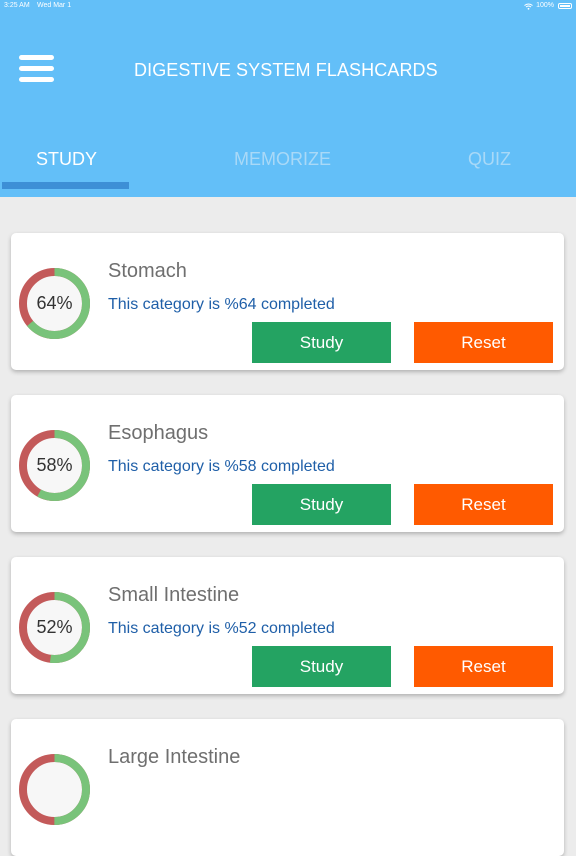  What do you see at coordinates (17, 5) in the screenshot?
I see `status-time: 3:25 AM` at bounding box center [17, 5].